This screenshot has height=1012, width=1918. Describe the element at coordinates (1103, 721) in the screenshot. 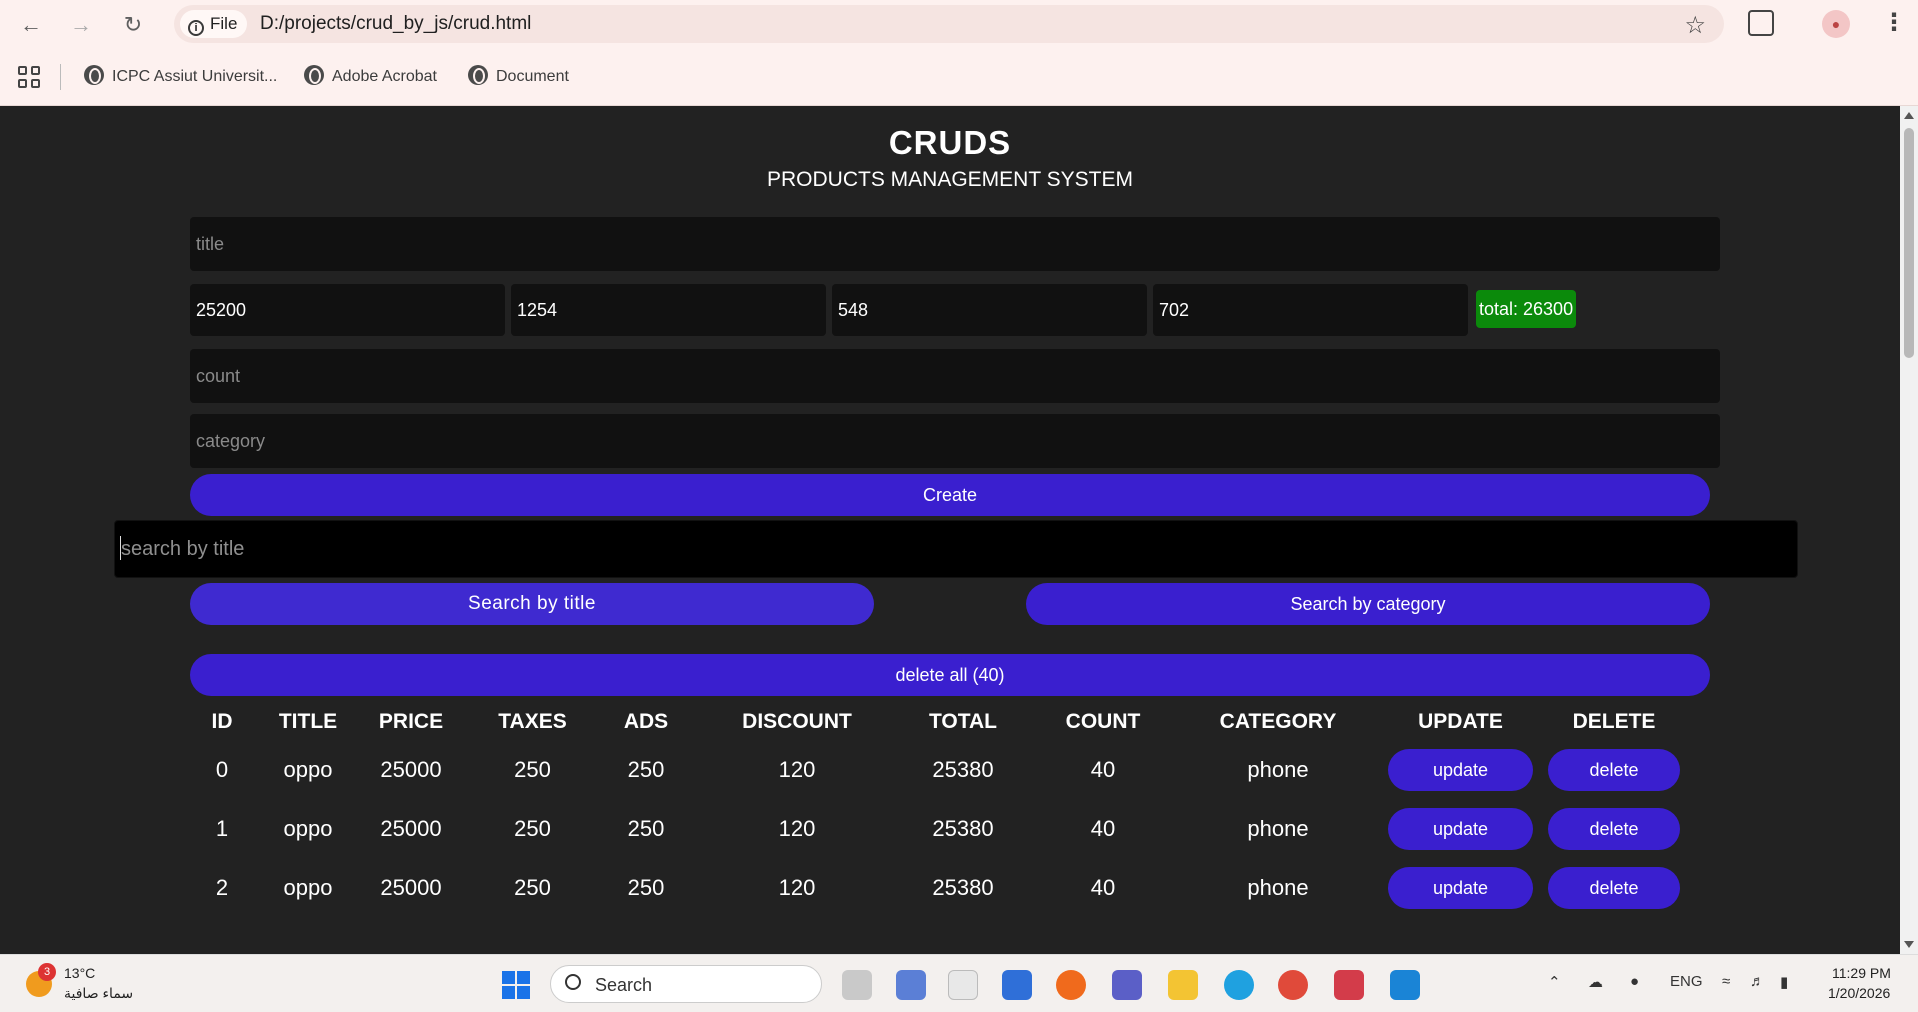

I see `header-count: COUNT` at that location.